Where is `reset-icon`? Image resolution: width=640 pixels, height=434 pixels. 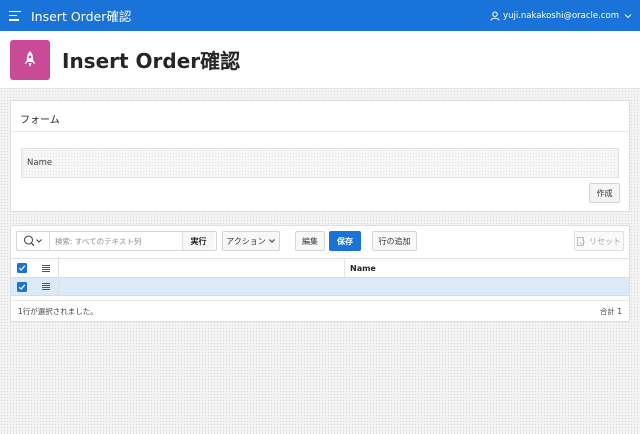
reset-icon is located at coordinates (581, 241).